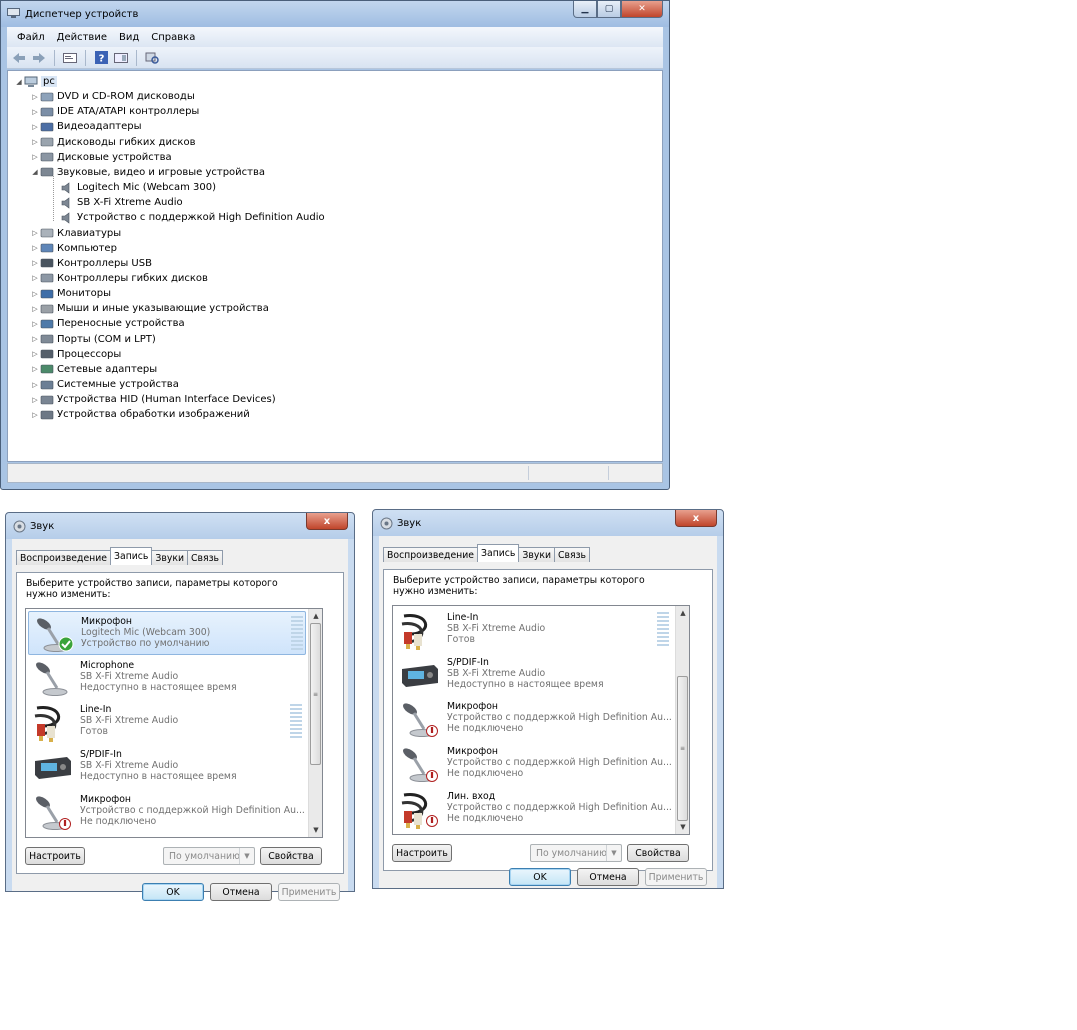  Describe the element at coordinates (101, 58) in the screenshot. I see `help-icon: ?` at that location.